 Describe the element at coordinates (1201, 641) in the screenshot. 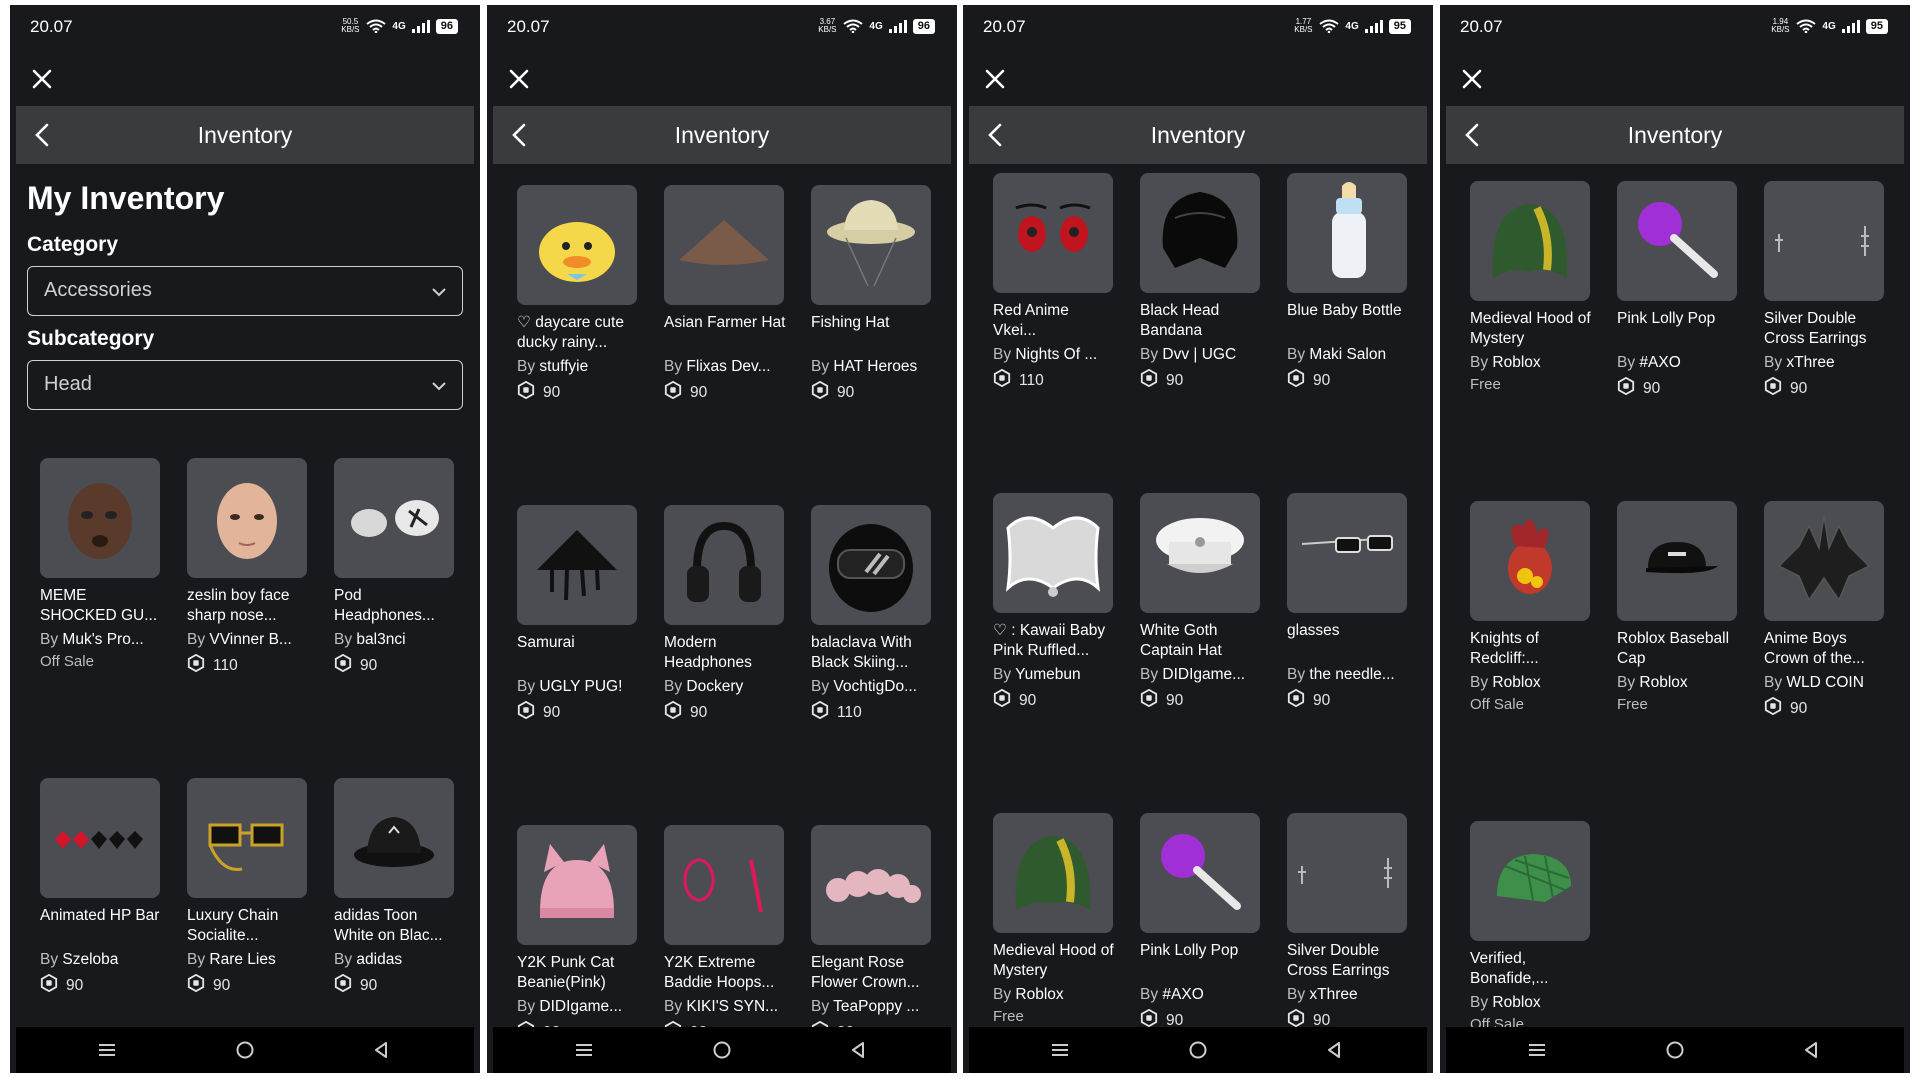

I see `item-name: White Goth Captain Hat` at that location.